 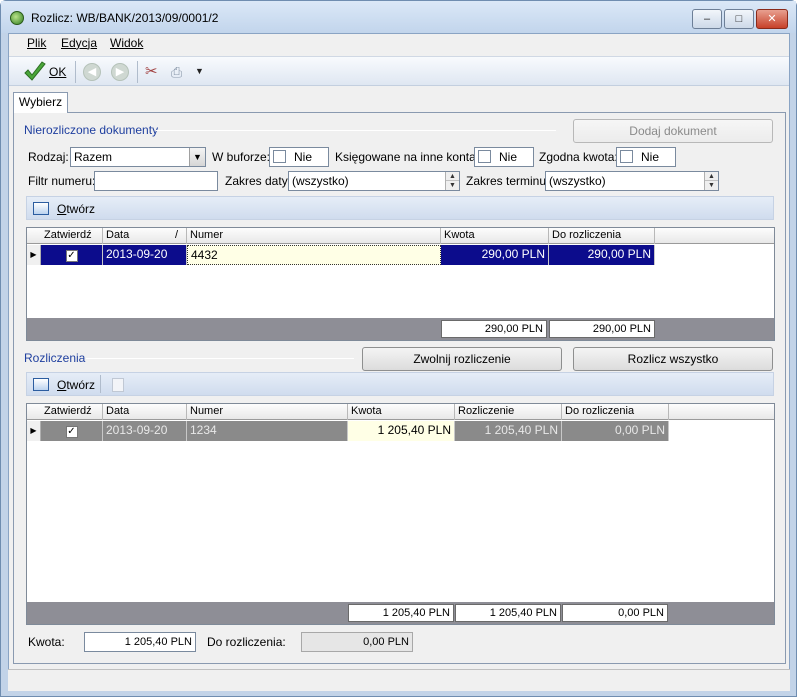 I want to click on footer-to-settle: 0,00 PLN, so click(x=615, y=613).